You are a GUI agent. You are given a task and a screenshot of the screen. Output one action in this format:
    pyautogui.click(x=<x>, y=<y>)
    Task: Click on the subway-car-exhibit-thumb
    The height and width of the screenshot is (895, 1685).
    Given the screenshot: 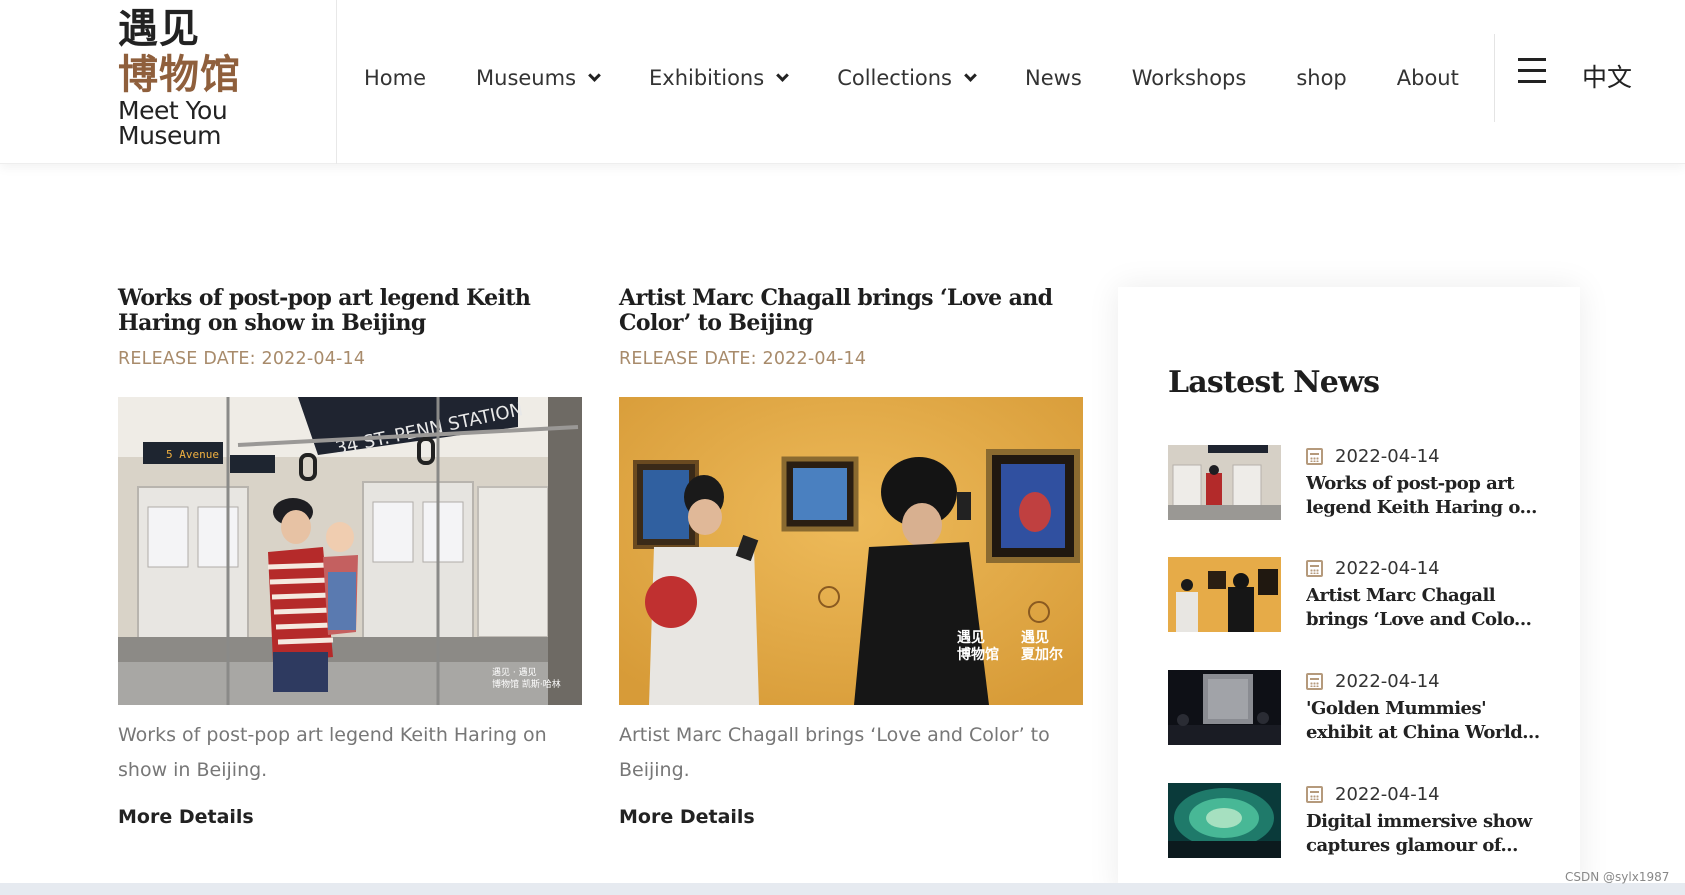 What is the action you would take?
    pyautogui.click(x=1224, y=482)
    